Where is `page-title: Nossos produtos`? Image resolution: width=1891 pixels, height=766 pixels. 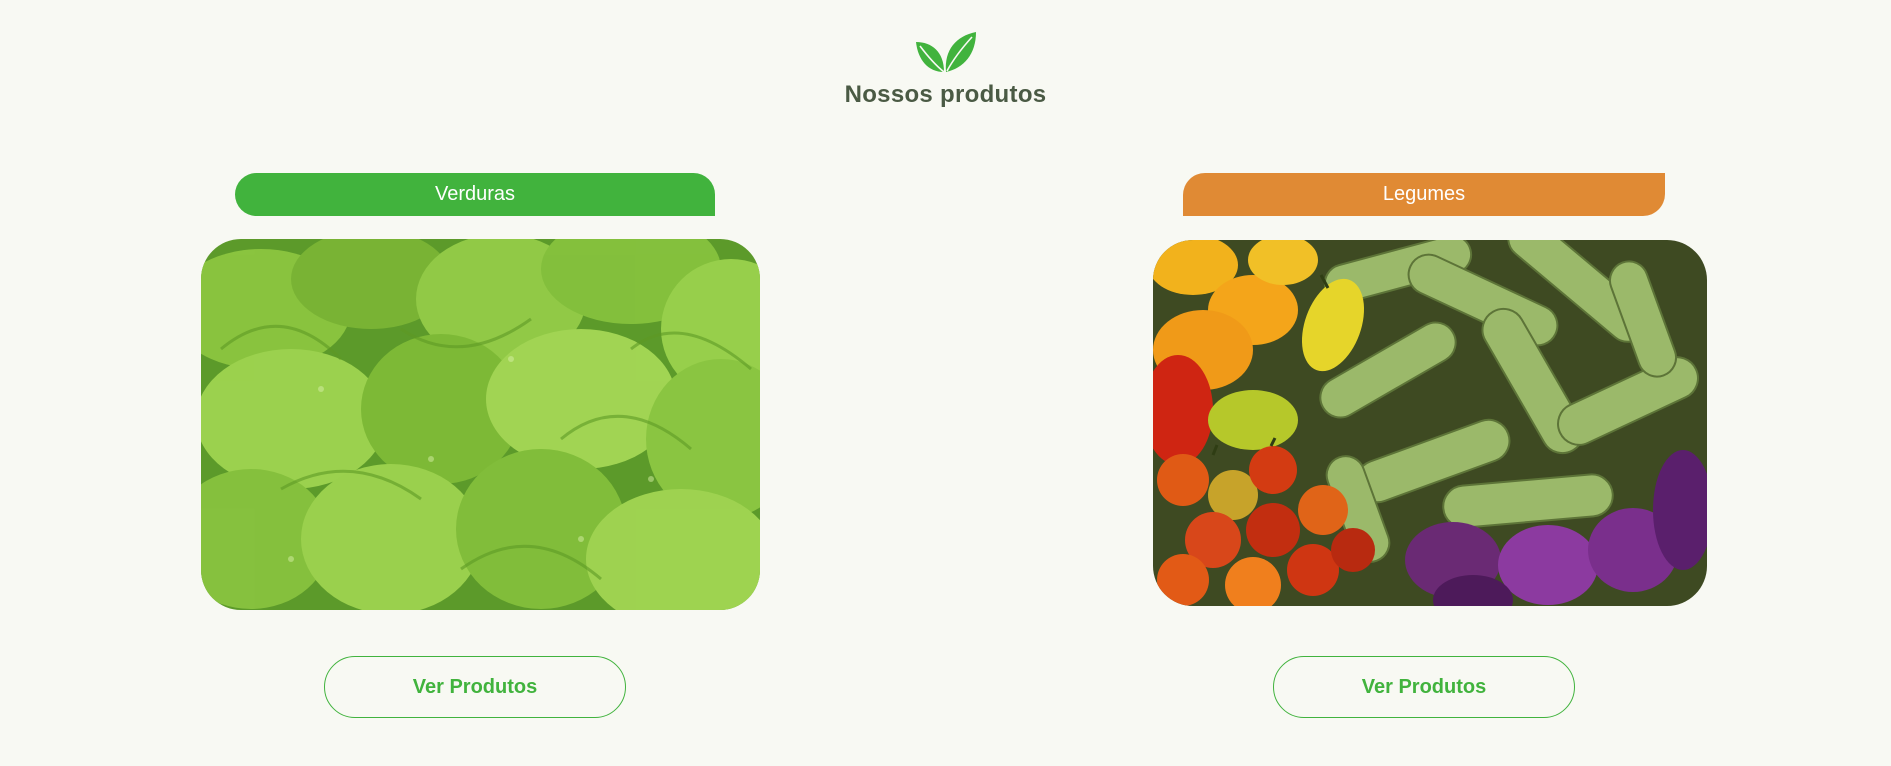
page-title: Nossos produtos is located at coordinates (945, 94).